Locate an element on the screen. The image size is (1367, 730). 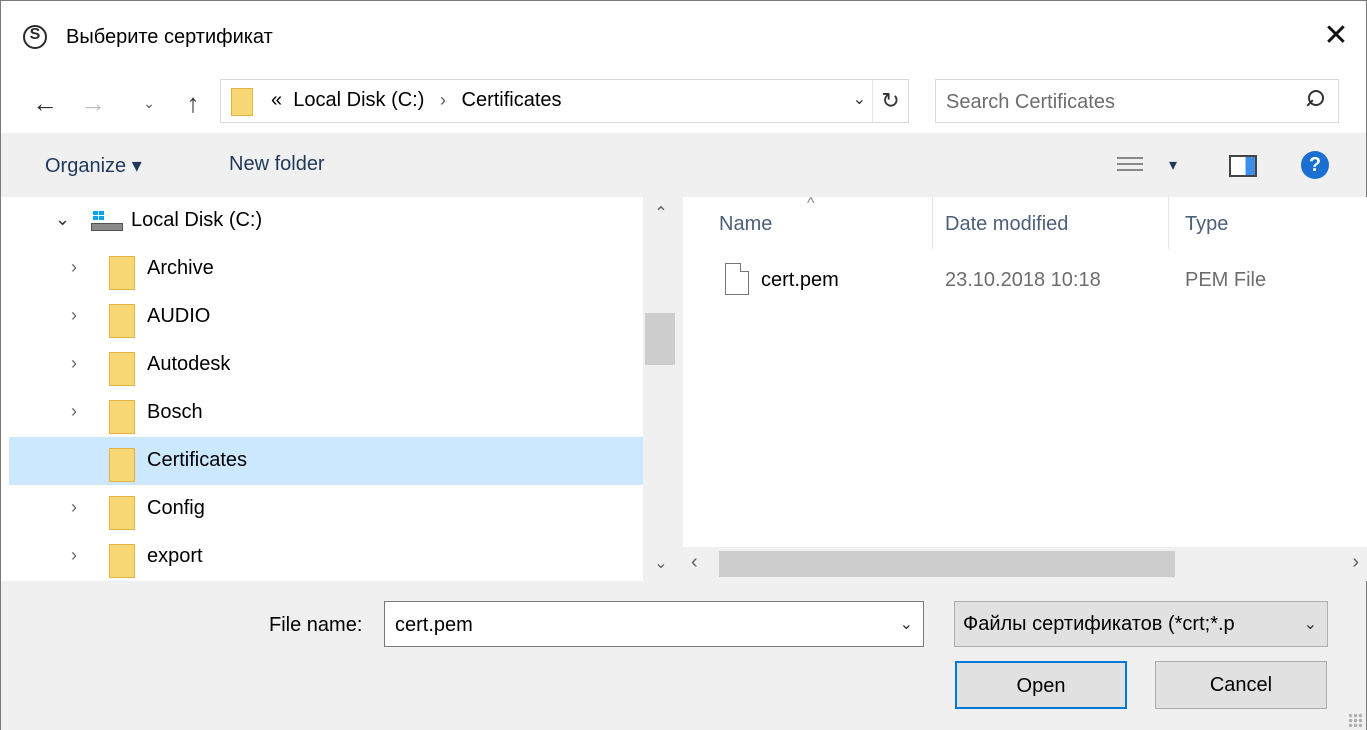
file-list-horizontal-scrollbar: ‹ › is located at coordinates (1025, 564).